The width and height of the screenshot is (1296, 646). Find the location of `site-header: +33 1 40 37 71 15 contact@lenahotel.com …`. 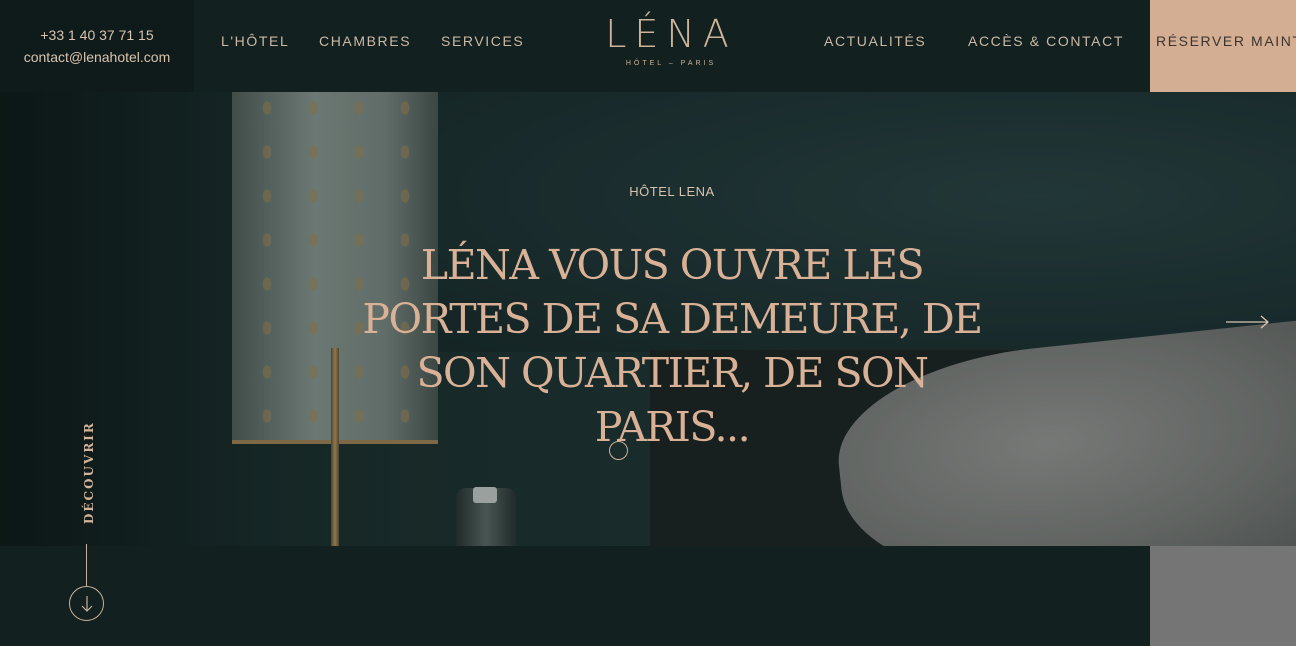

site-header: +33 1 40 37 71 15 contact@lenahotel.com … is located at coordinates (648, 46).